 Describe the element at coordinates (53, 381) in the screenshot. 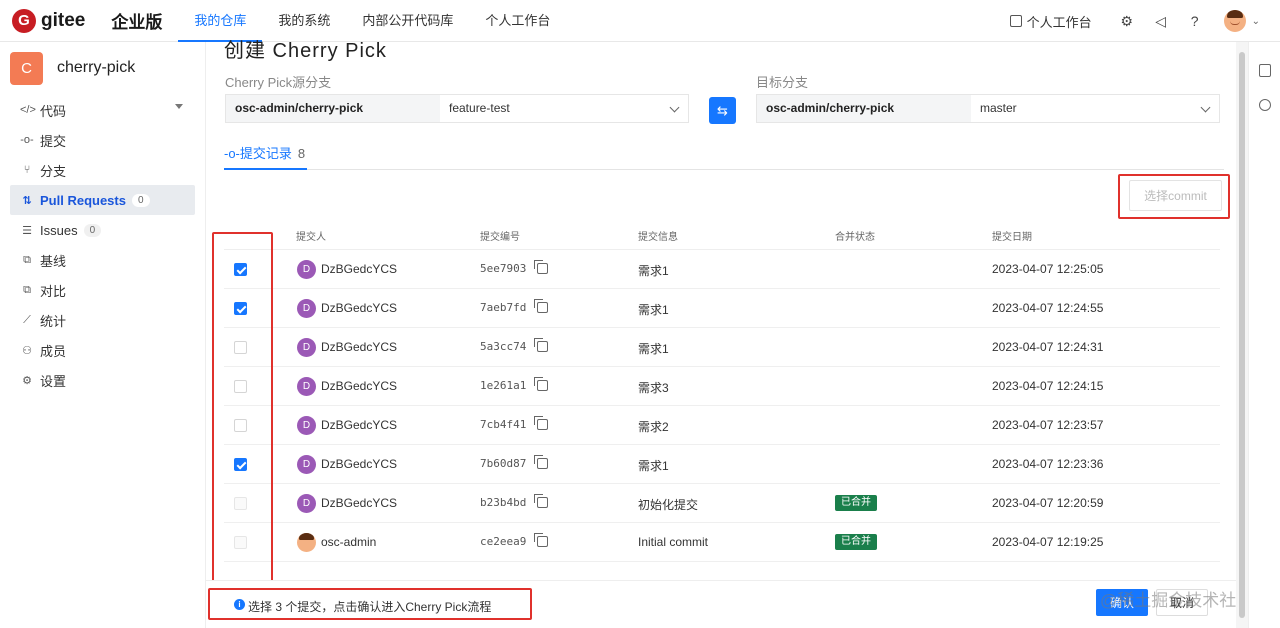

I see `sidebar-item-label: 设置` at that location.